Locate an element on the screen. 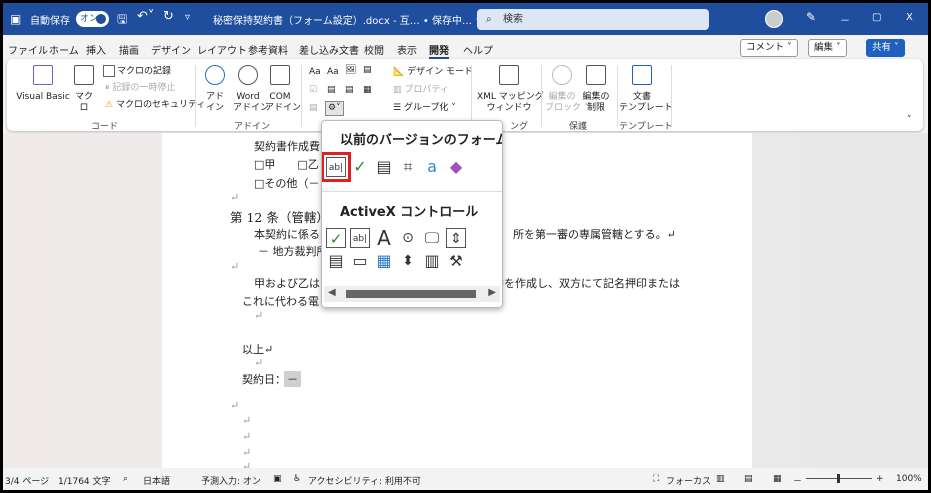 The image size is (931, 493). qat-more-icon: ▿ is located at coordinates (187, 17).